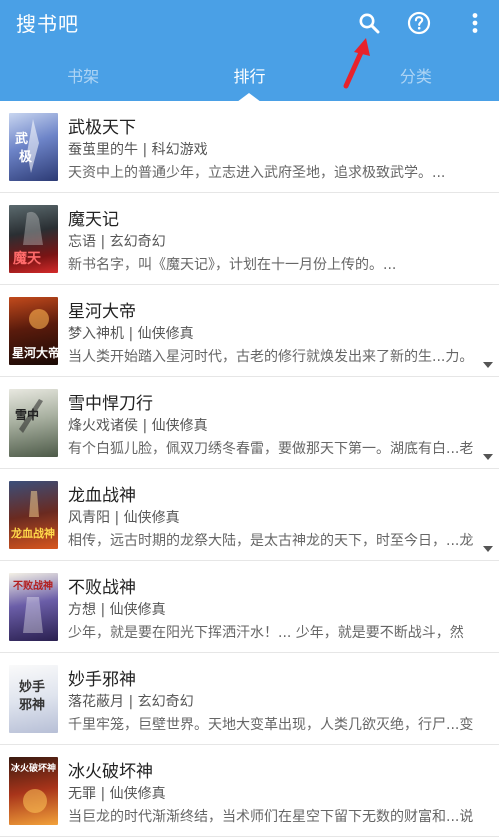 Image resolution: width=499 pixels, height=839 pixels. What do you see at coordinates (102, 312) in the screenshot?
I see `book-title: 星河大帝` at bounding box center [102, 312].